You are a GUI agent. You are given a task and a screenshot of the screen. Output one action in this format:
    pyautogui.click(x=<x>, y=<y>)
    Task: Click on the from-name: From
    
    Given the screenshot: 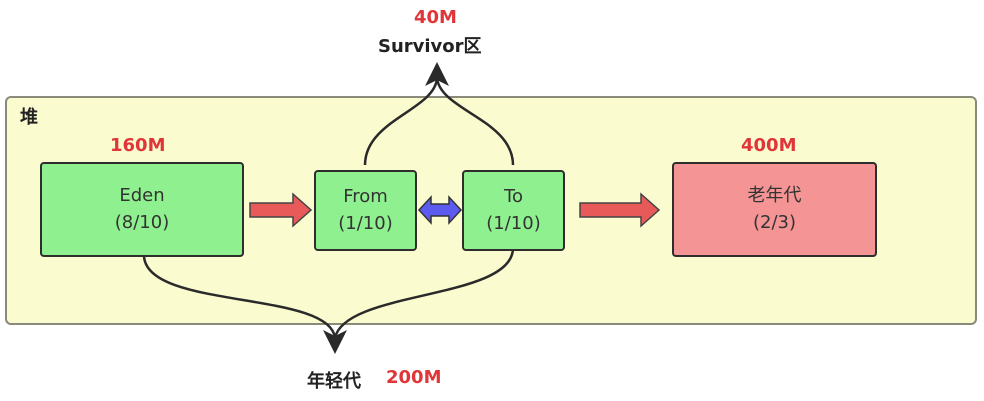 What is the action you would take?
    pyautogui.click(x=365, y=197)
    